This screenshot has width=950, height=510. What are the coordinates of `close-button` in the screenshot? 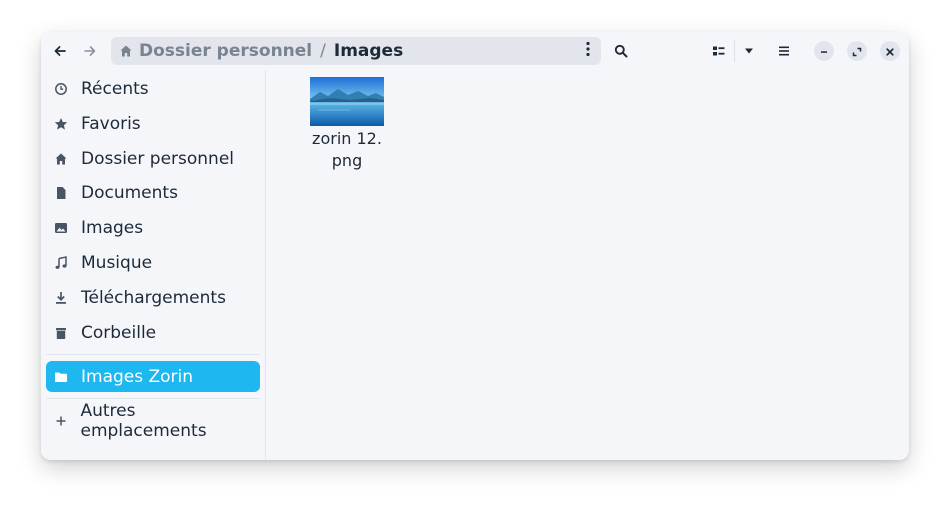 It's located at (890, 51).